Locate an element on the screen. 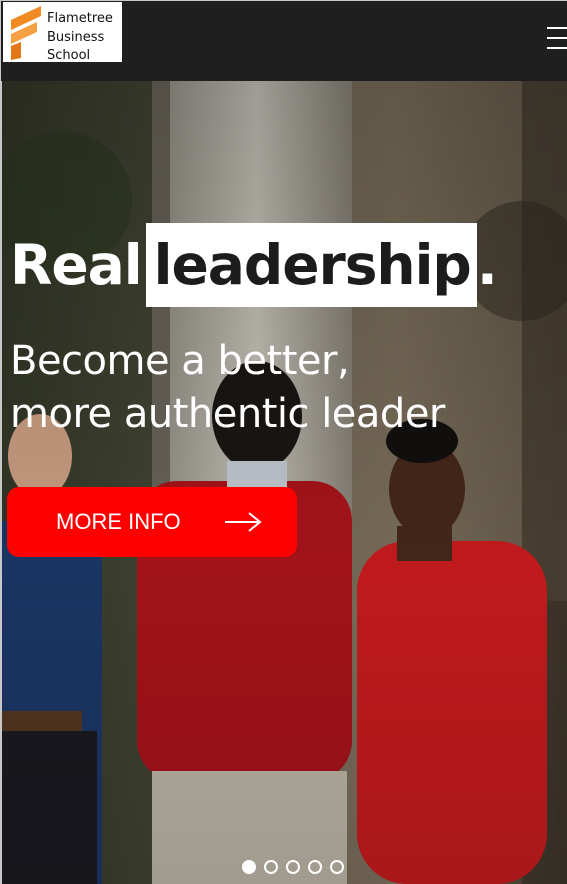  more-info-label: MORE INFO is located at coordinates (118, 521).